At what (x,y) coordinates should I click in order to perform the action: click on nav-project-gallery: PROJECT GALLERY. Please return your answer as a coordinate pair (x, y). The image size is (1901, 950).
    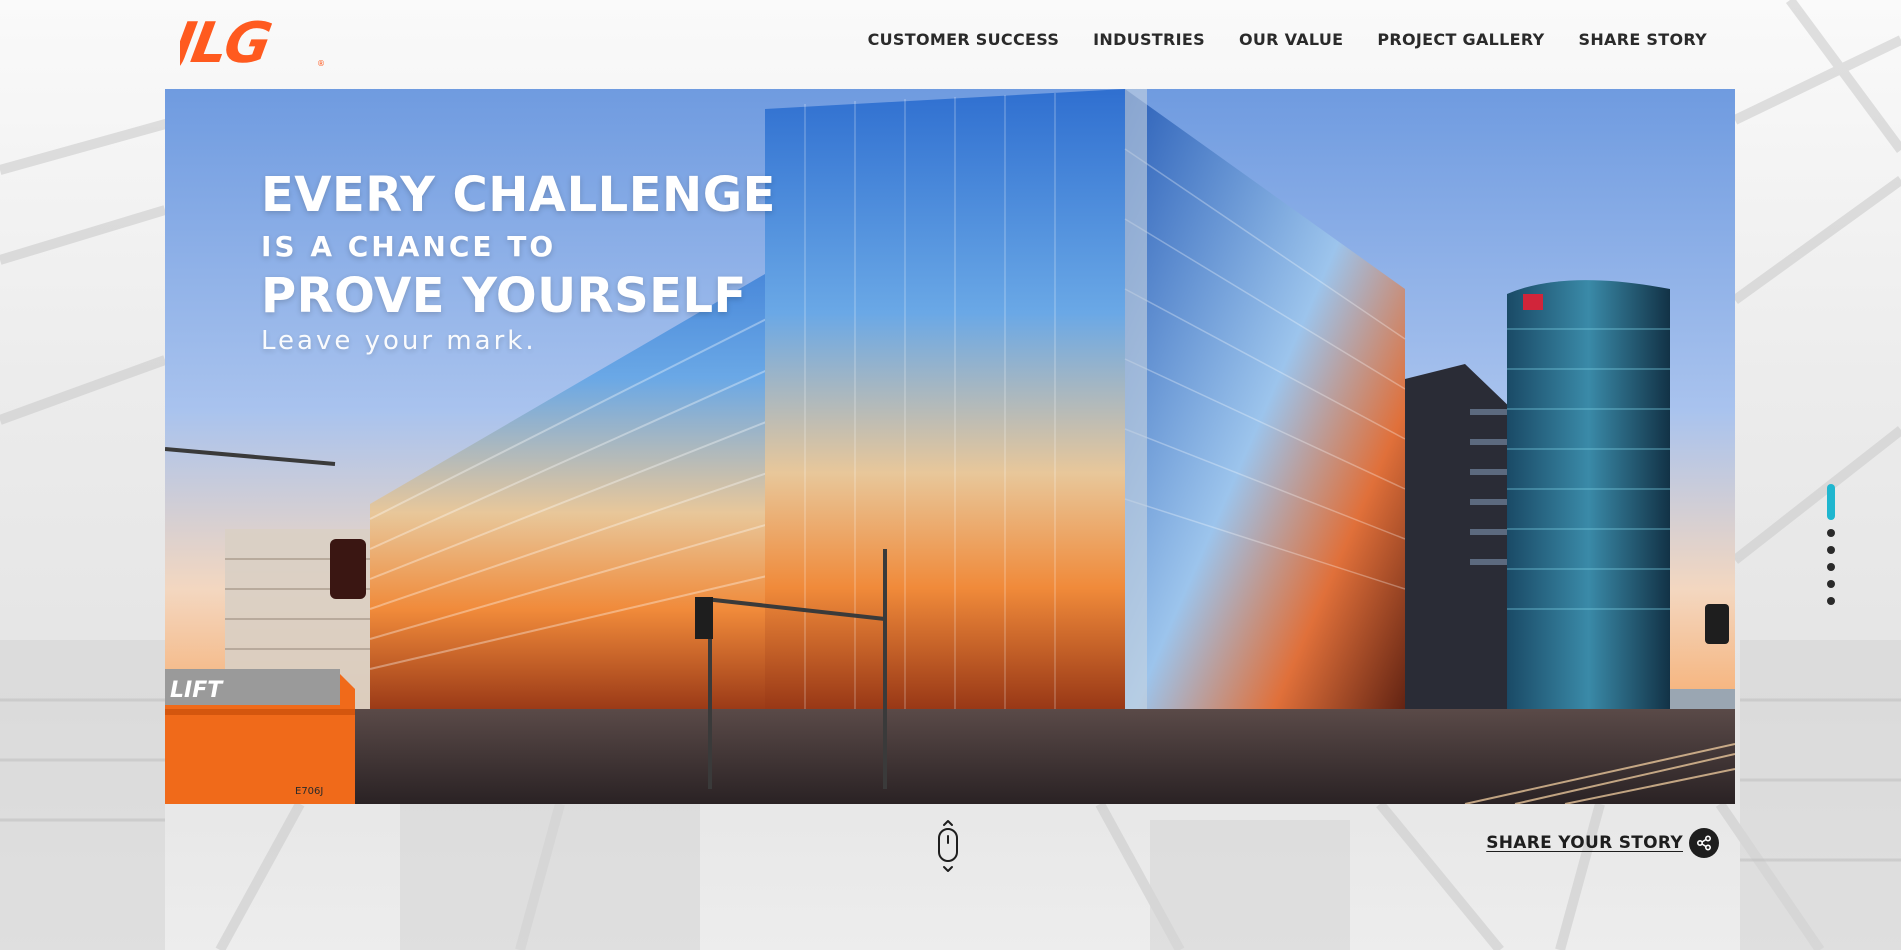
    Looking at the image, I should click on (1460, 39).